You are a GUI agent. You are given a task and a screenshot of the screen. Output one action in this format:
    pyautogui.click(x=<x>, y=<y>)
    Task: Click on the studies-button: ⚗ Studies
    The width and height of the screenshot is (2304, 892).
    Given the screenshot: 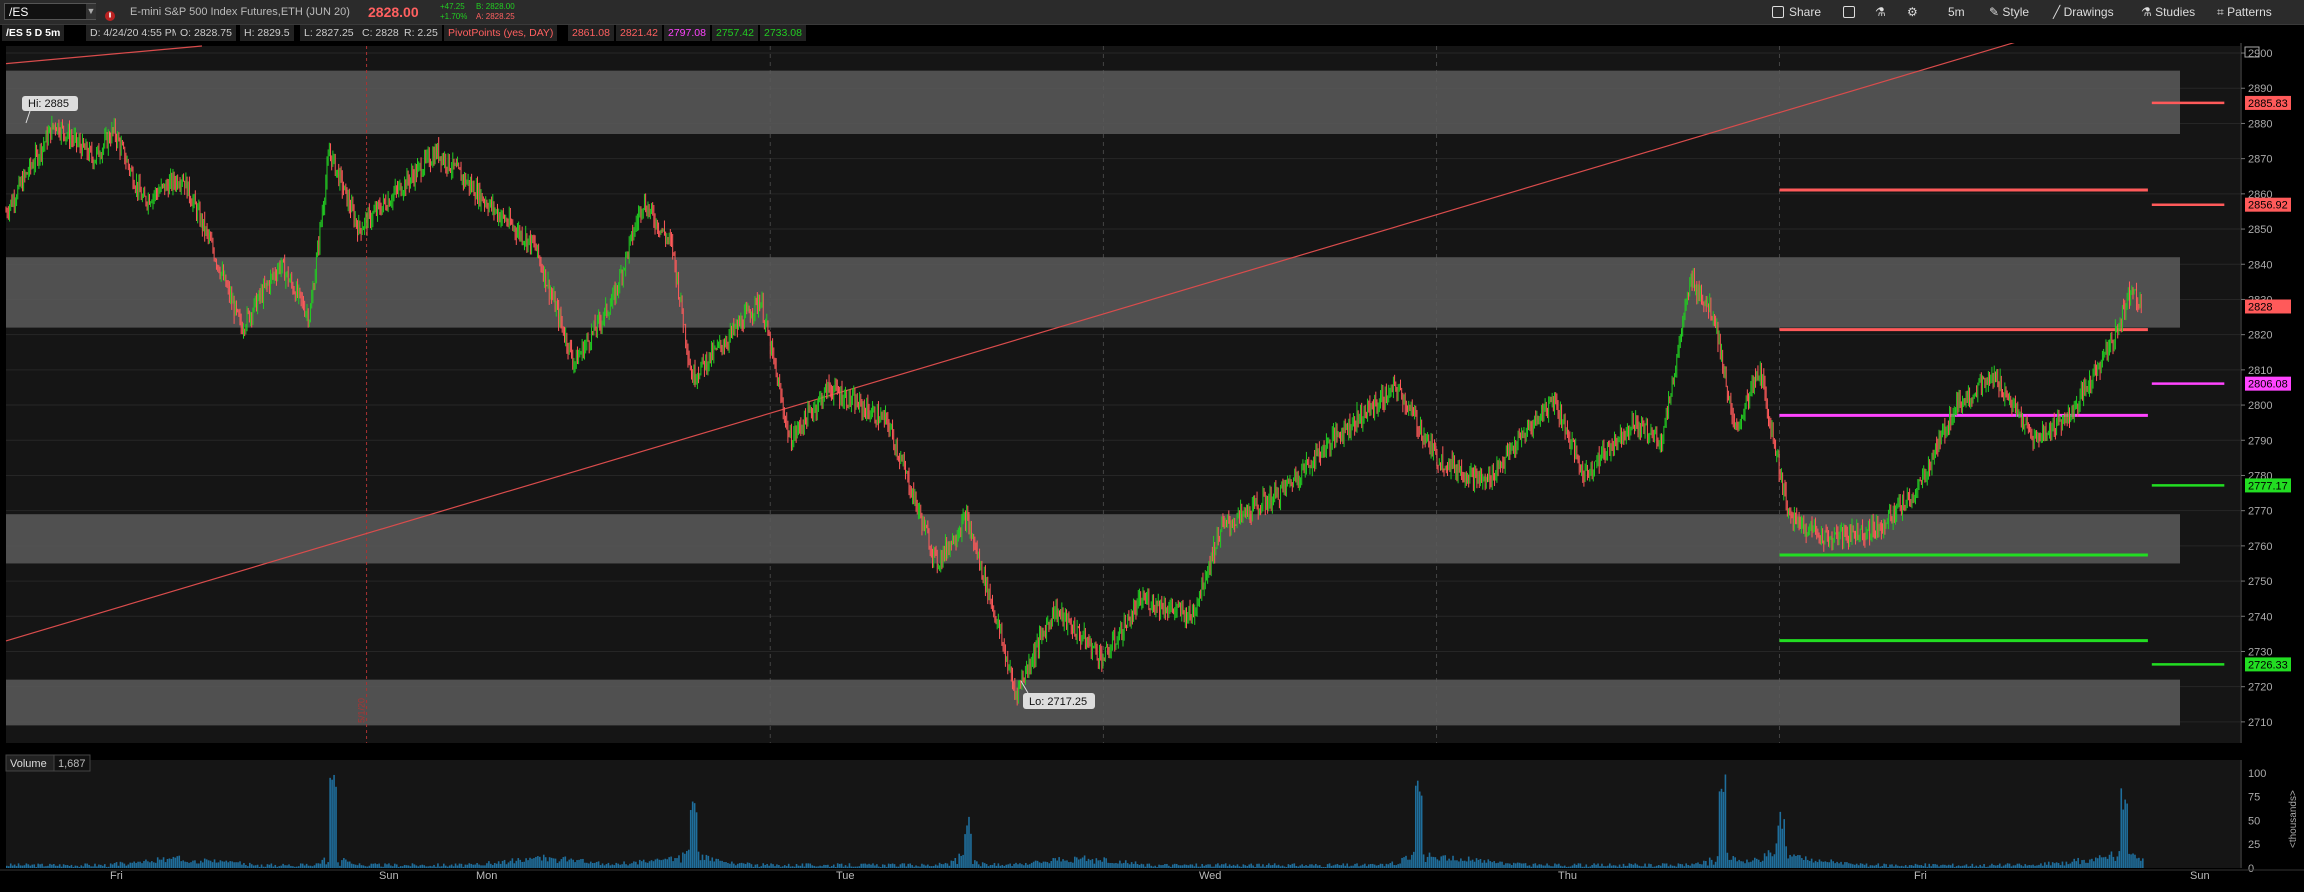 What is the action you would take?
    pyautogui.click(x=2168, y=12)
    